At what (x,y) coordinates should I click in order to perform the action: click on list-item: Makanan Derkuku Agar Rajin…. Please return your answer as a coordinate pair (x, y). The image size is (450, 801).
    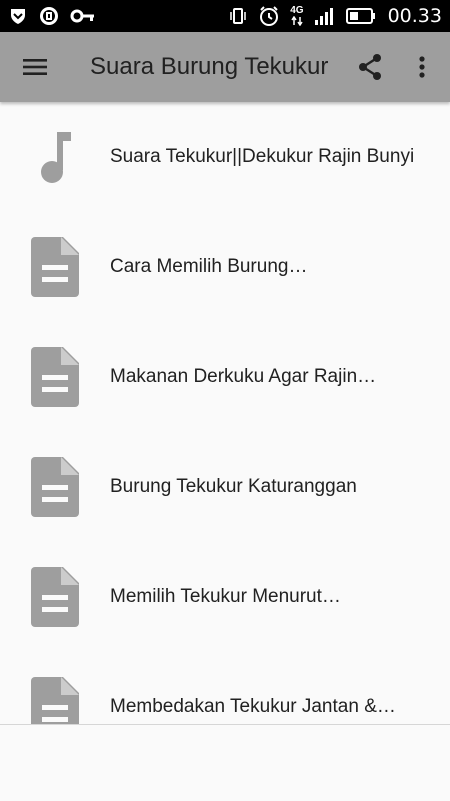
    Looking at the image, I should click on (225, 377).